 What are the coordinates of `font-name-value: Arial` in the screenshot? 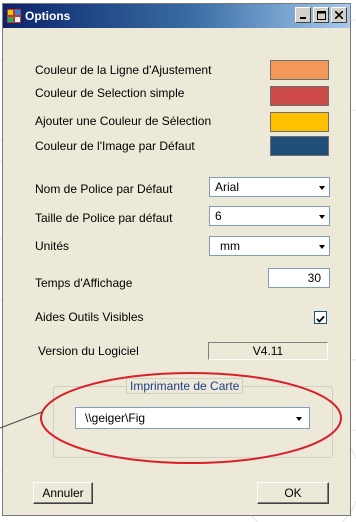 It's located at (227, 187).